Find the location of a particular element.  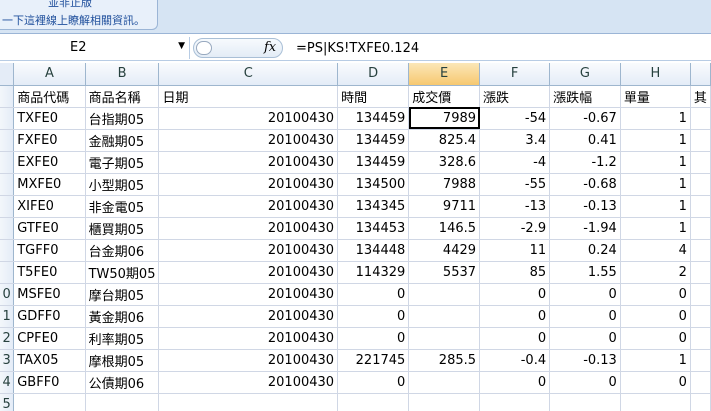

chevron-down-icon: ▼ is located at coordinates (181, 46).